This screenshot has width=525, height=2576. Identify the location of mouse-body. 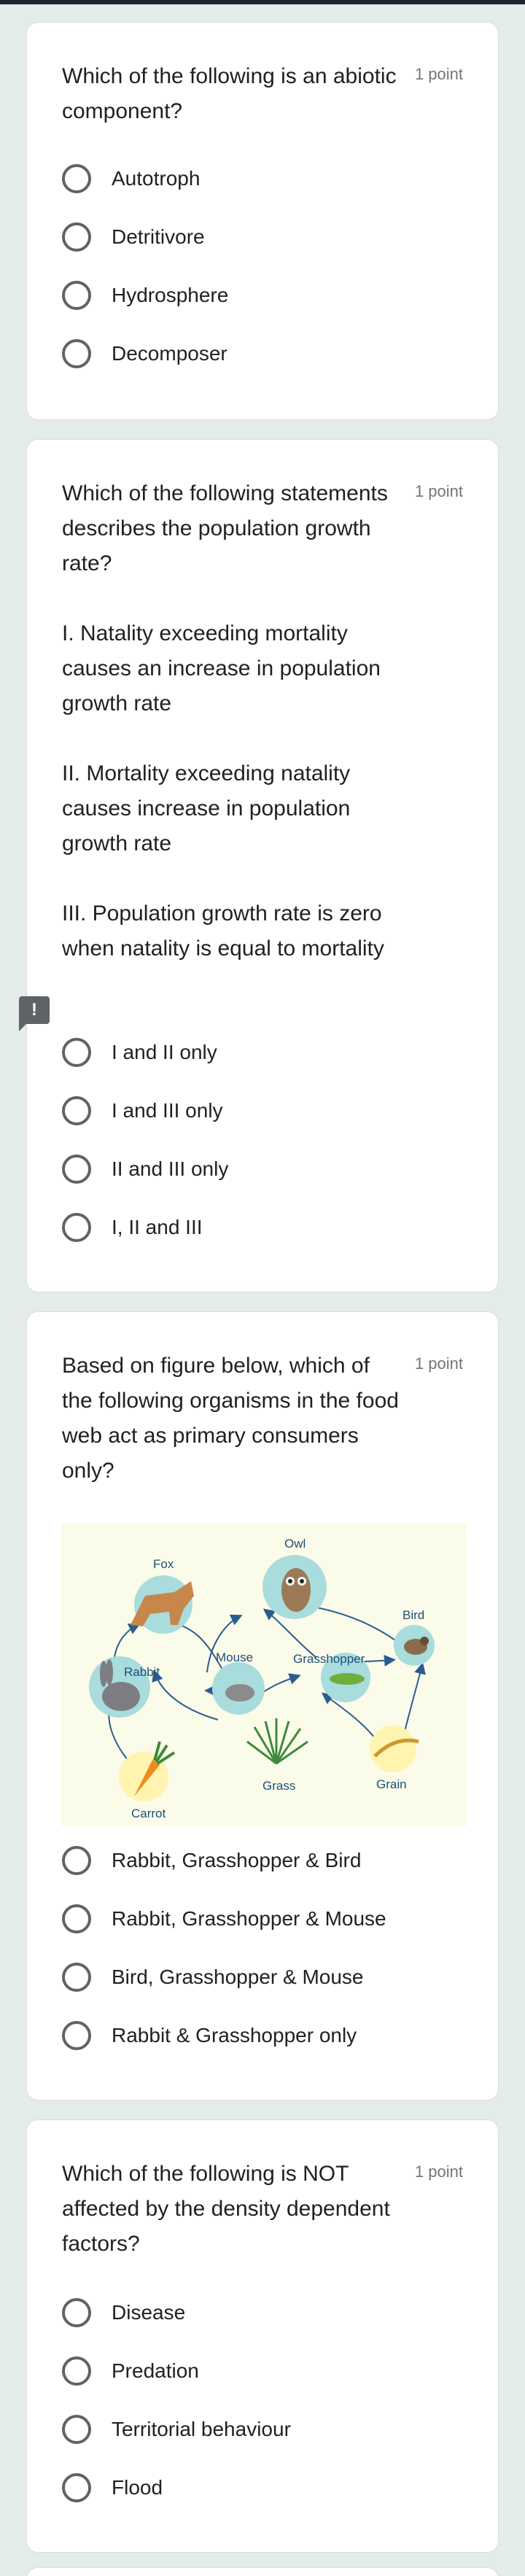
(239, 1693).